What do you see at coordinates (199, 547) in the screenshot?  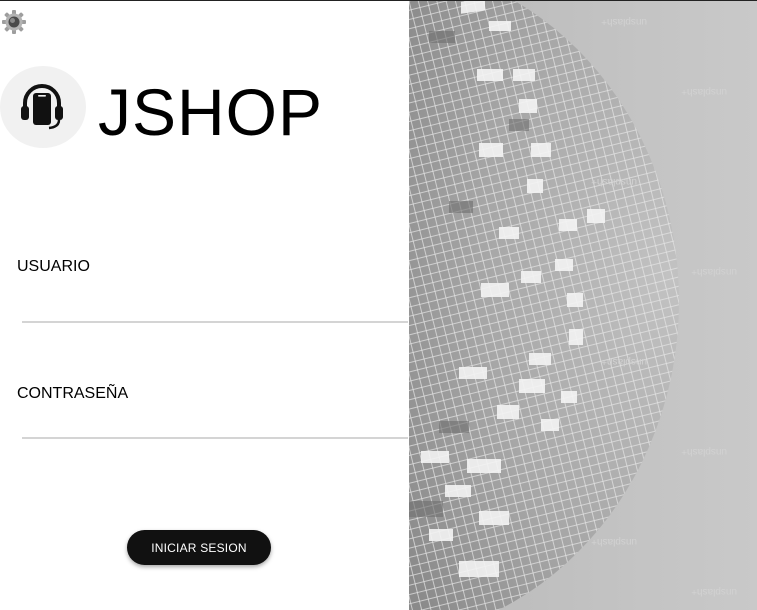 I see `login-button: INICIAR SESION` at bounding box center [199, 547].